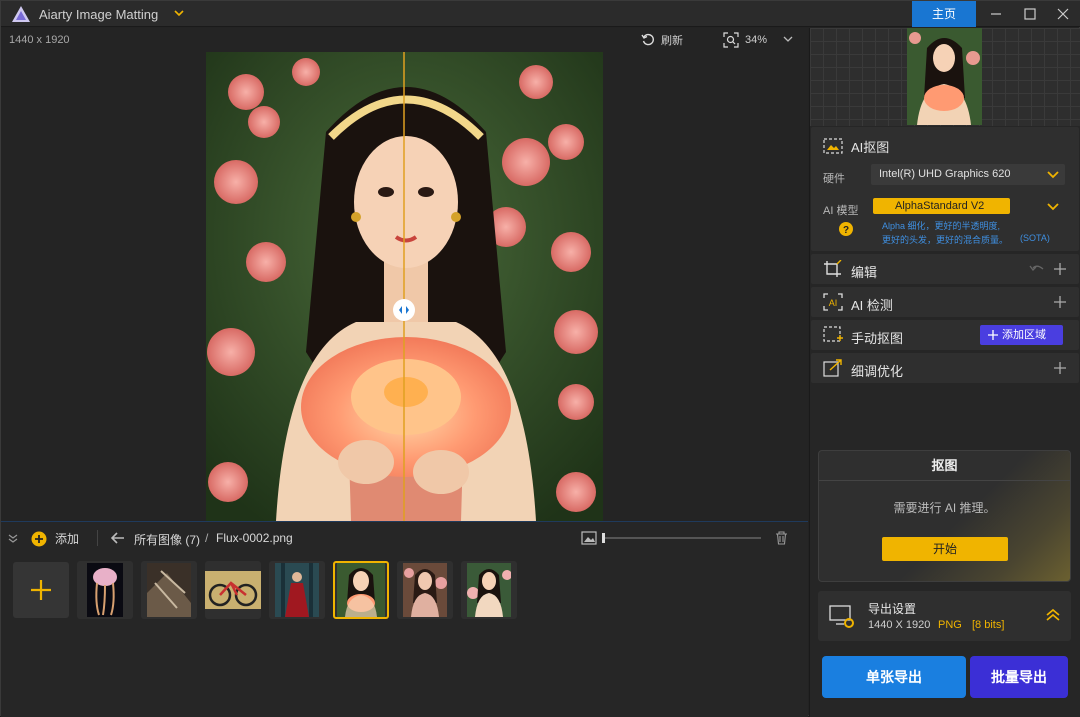  Describe the element at coordinates (944, 616) in the screenshot. I see `export-settings: 导出设置 1440 X 1920 PNG [8 bits]` at that location.